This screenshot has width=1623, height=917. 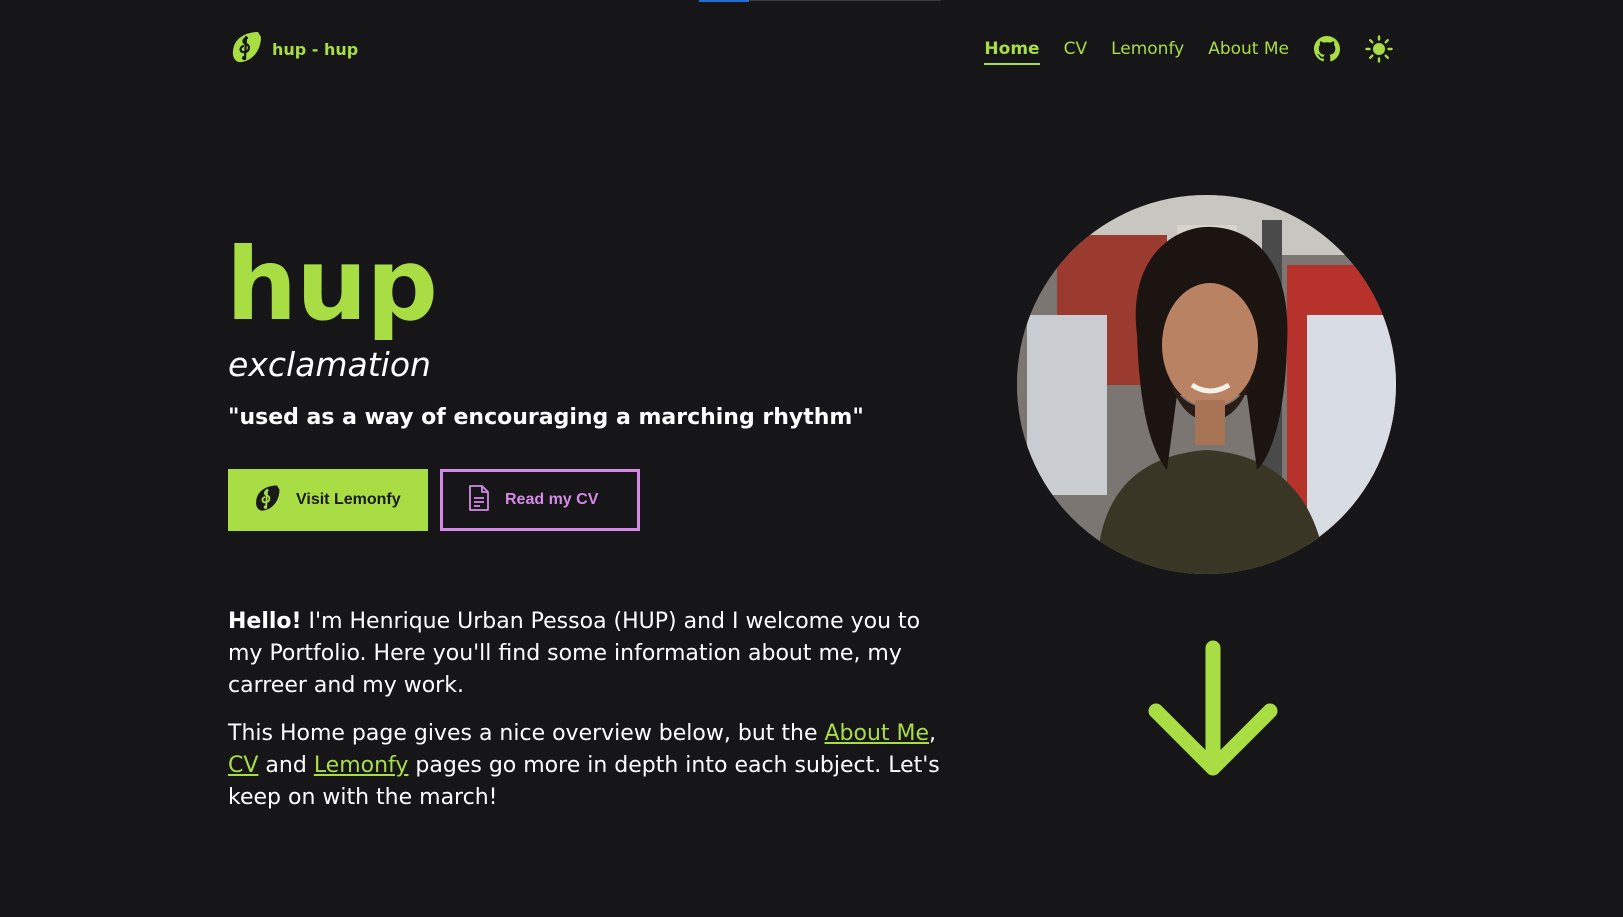 I want to click on about-me-link: About Me, so click(x=876, y=733).